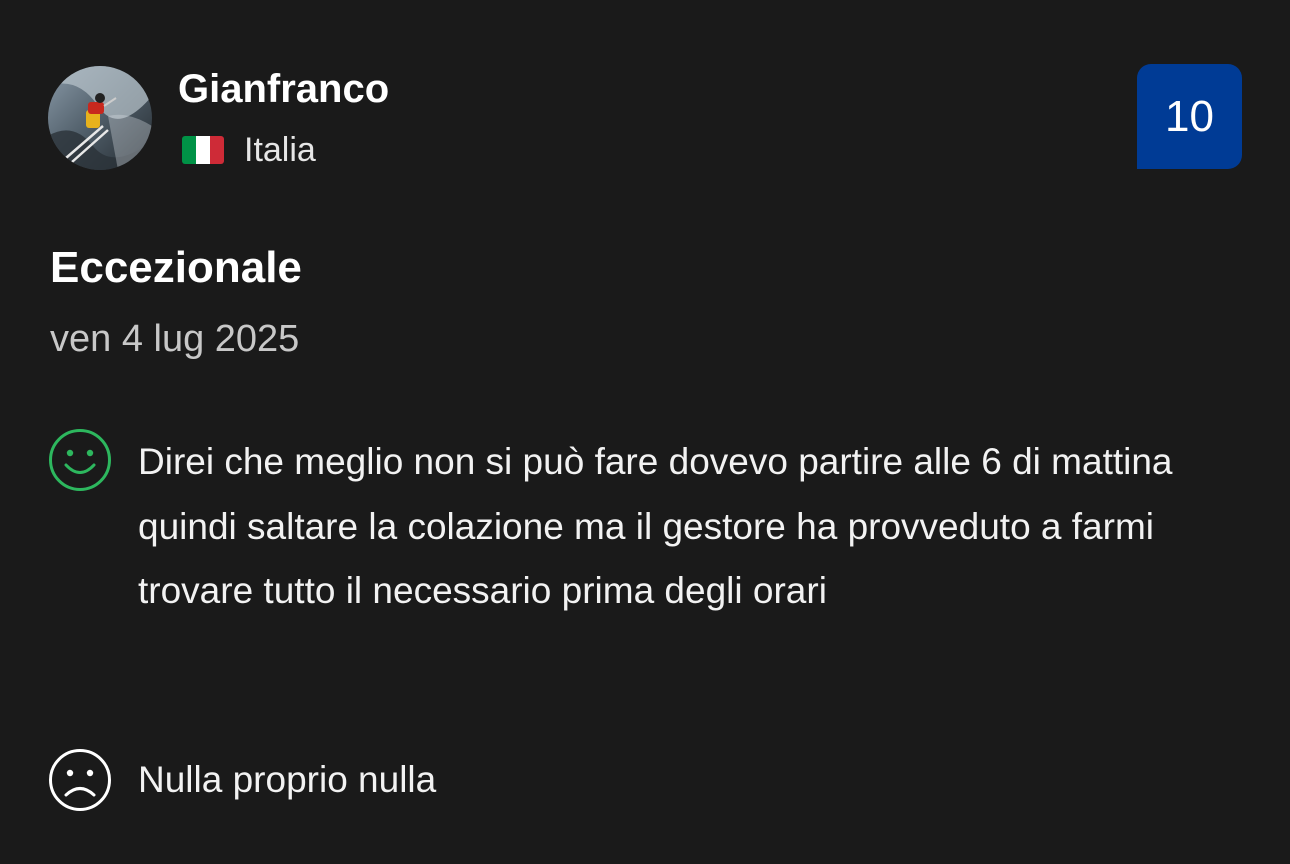 Image resolution: width=1290 pixels, height=864 pixels. I want to click on review-title: Eccezionale, so click(176, 267).